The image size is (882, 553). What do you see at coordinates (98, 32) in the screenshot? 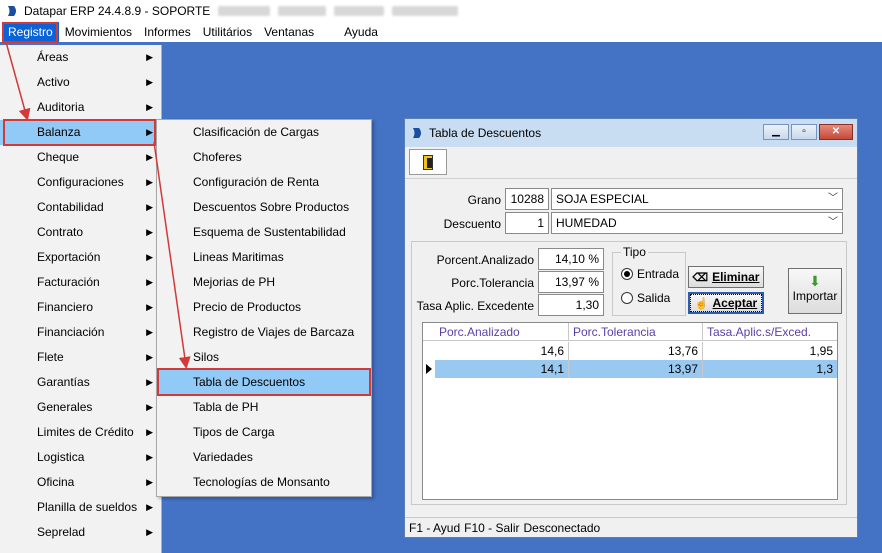
I see `menu-movimientos: Movimientos` at bounding box center [98, 32].